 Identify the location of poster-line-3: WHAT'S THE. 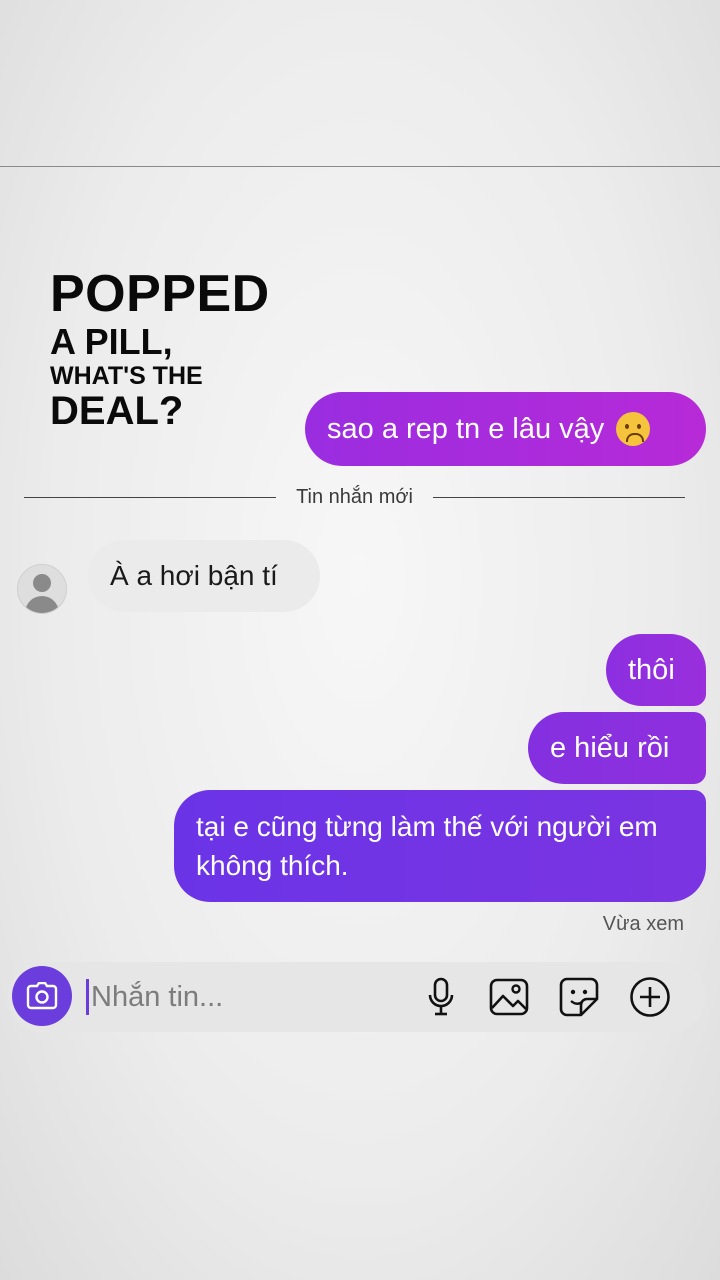
(126, 376).